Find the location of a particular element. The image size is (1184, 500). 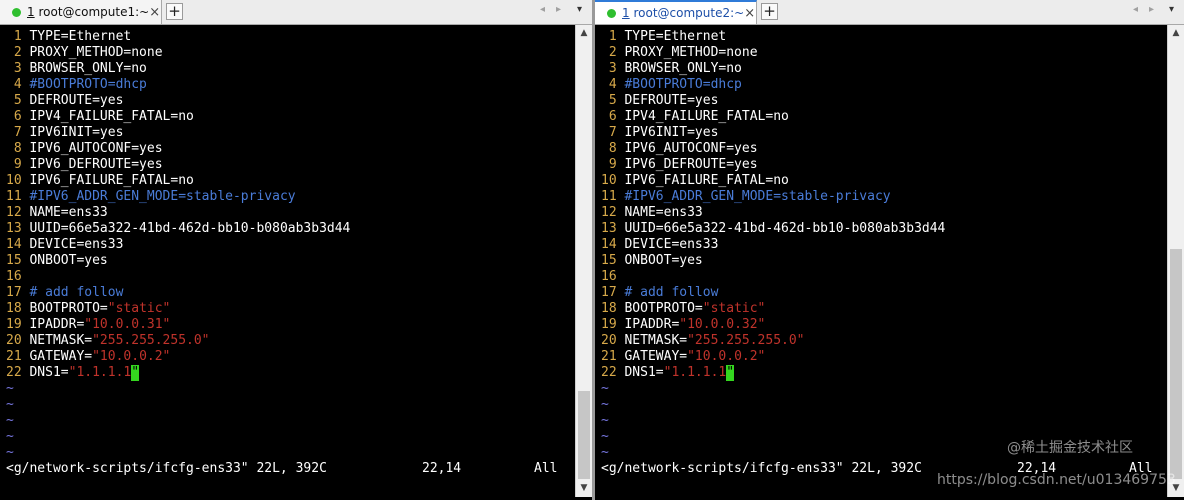

tab-compute1: 1 root@compute1:~ × is located at coordinates (81, 12).